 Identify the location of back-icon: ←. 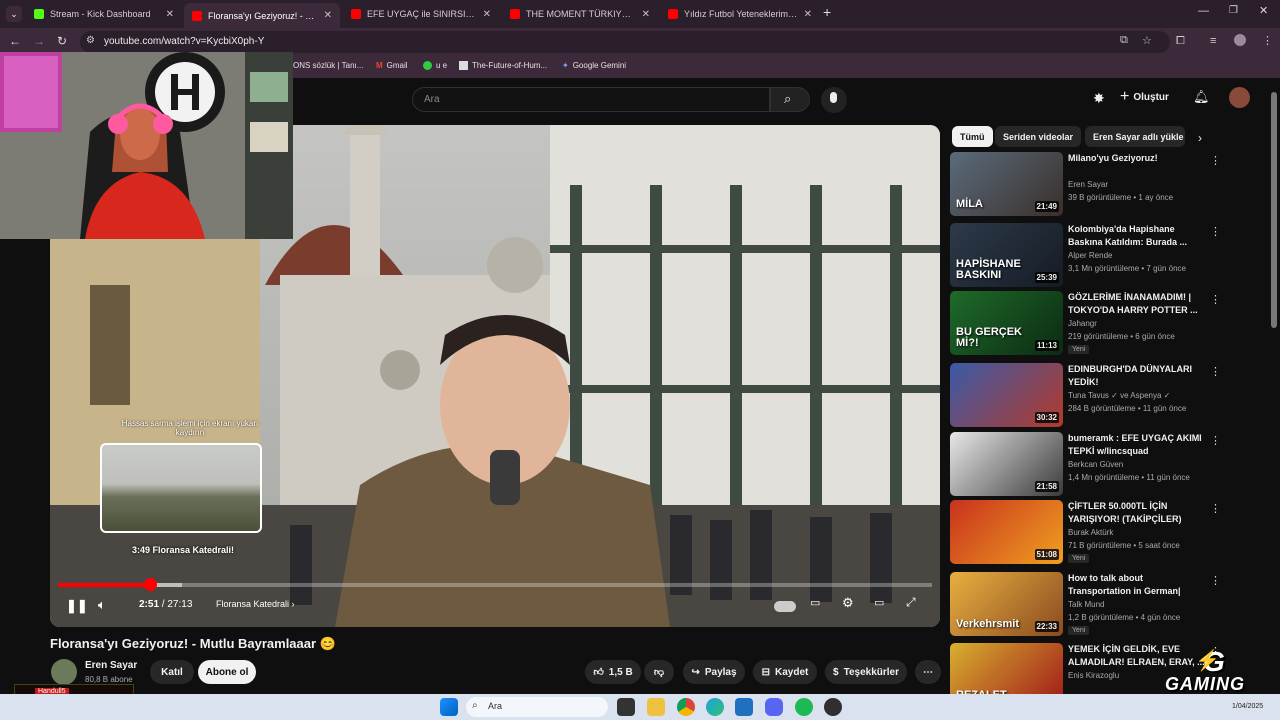
(15, 41).